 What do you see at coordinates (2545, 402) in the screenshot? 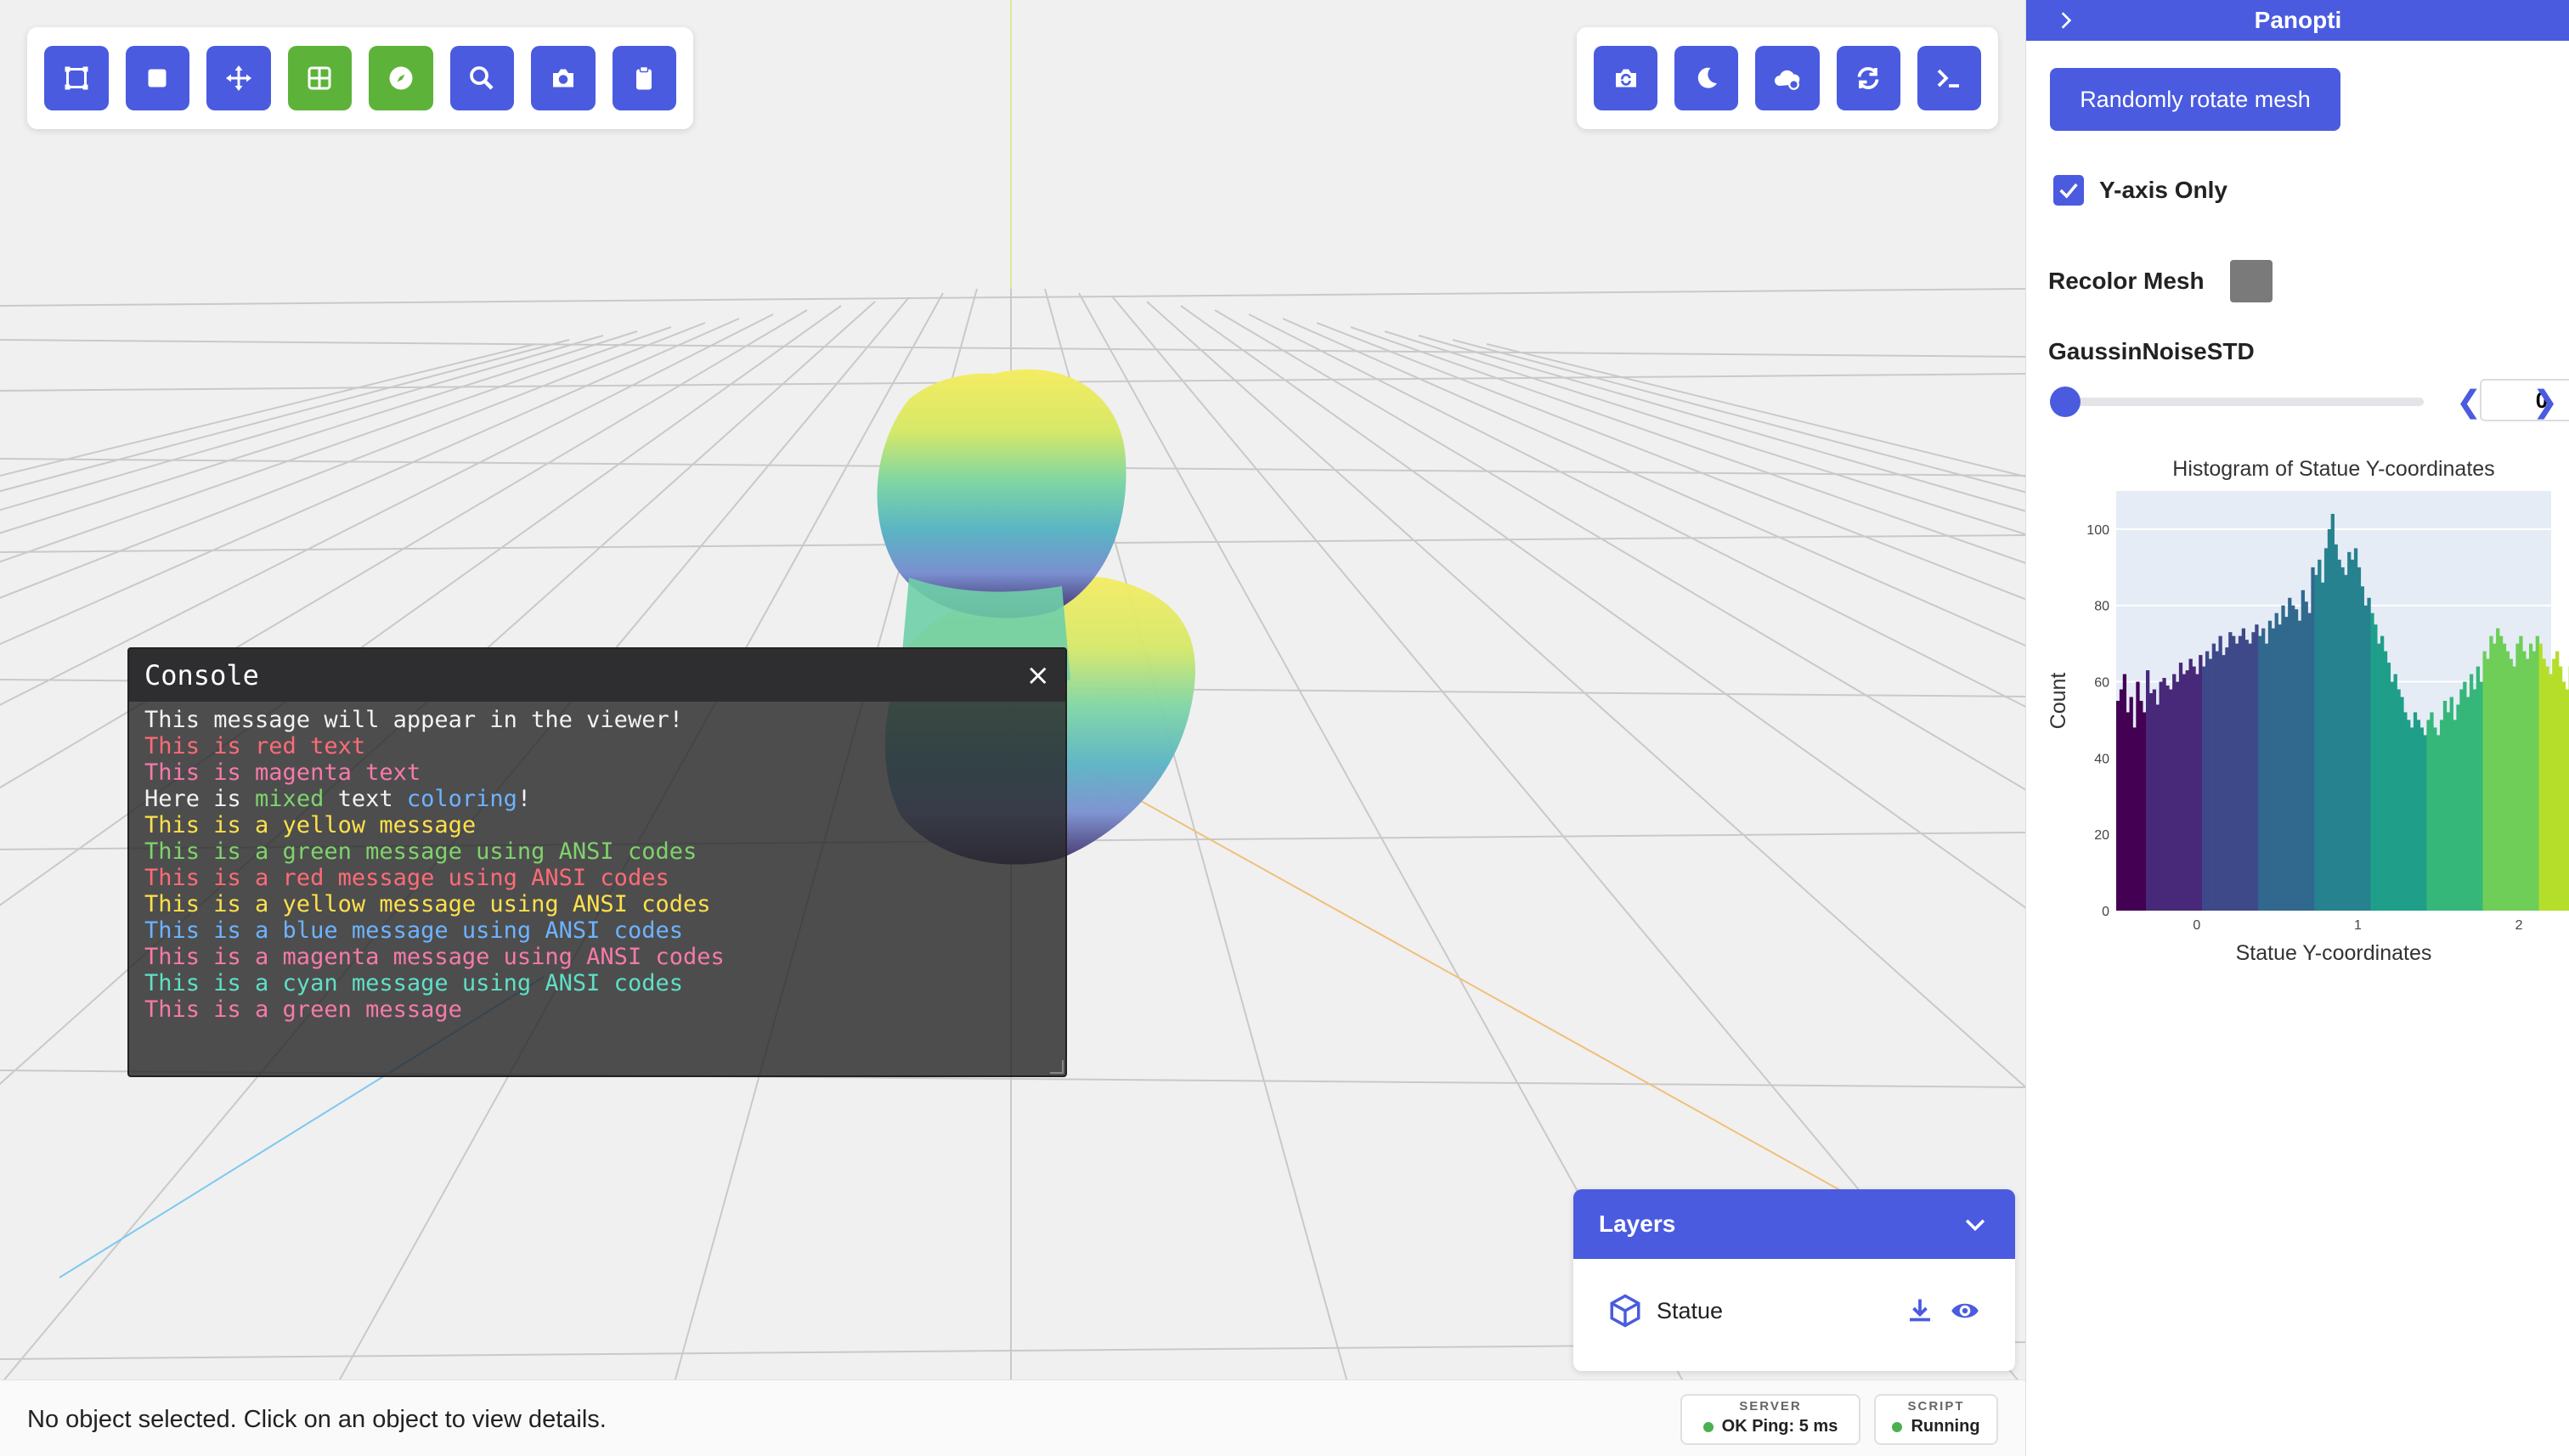
I see `increment-chevron-icon: ❯` at bounding box center [2545, 402].